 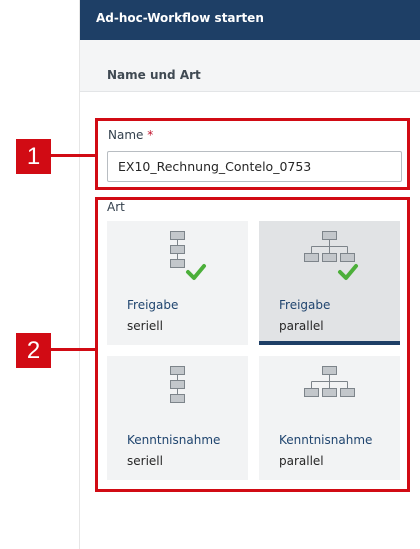 What do you see at coordinates (252, 154) in the screenshot?
I see `annotation-box-name` at bounding box center [252, 154].